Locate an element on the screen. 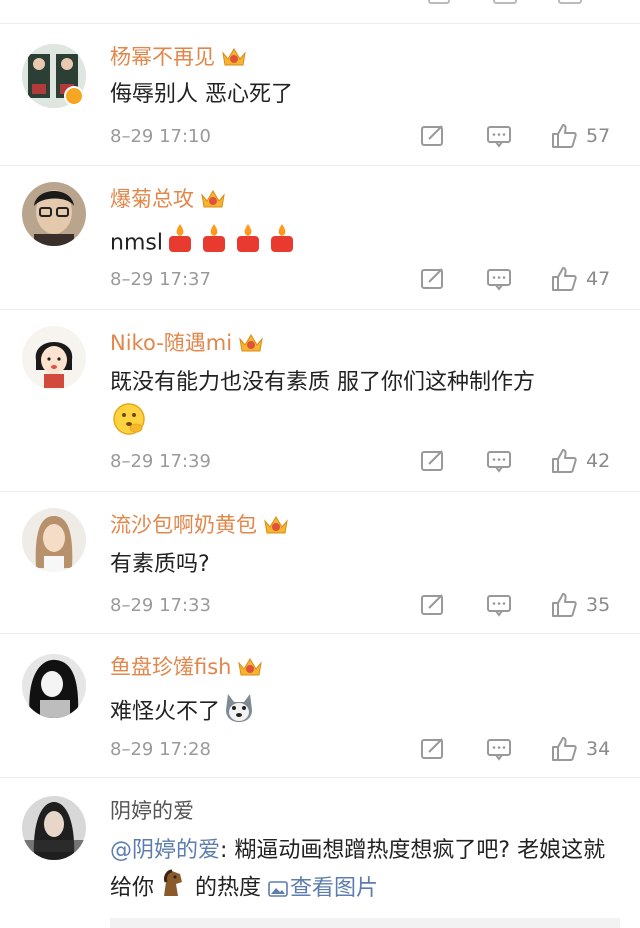  username: 爆菊总攻 is located at coordinates (152, 198).